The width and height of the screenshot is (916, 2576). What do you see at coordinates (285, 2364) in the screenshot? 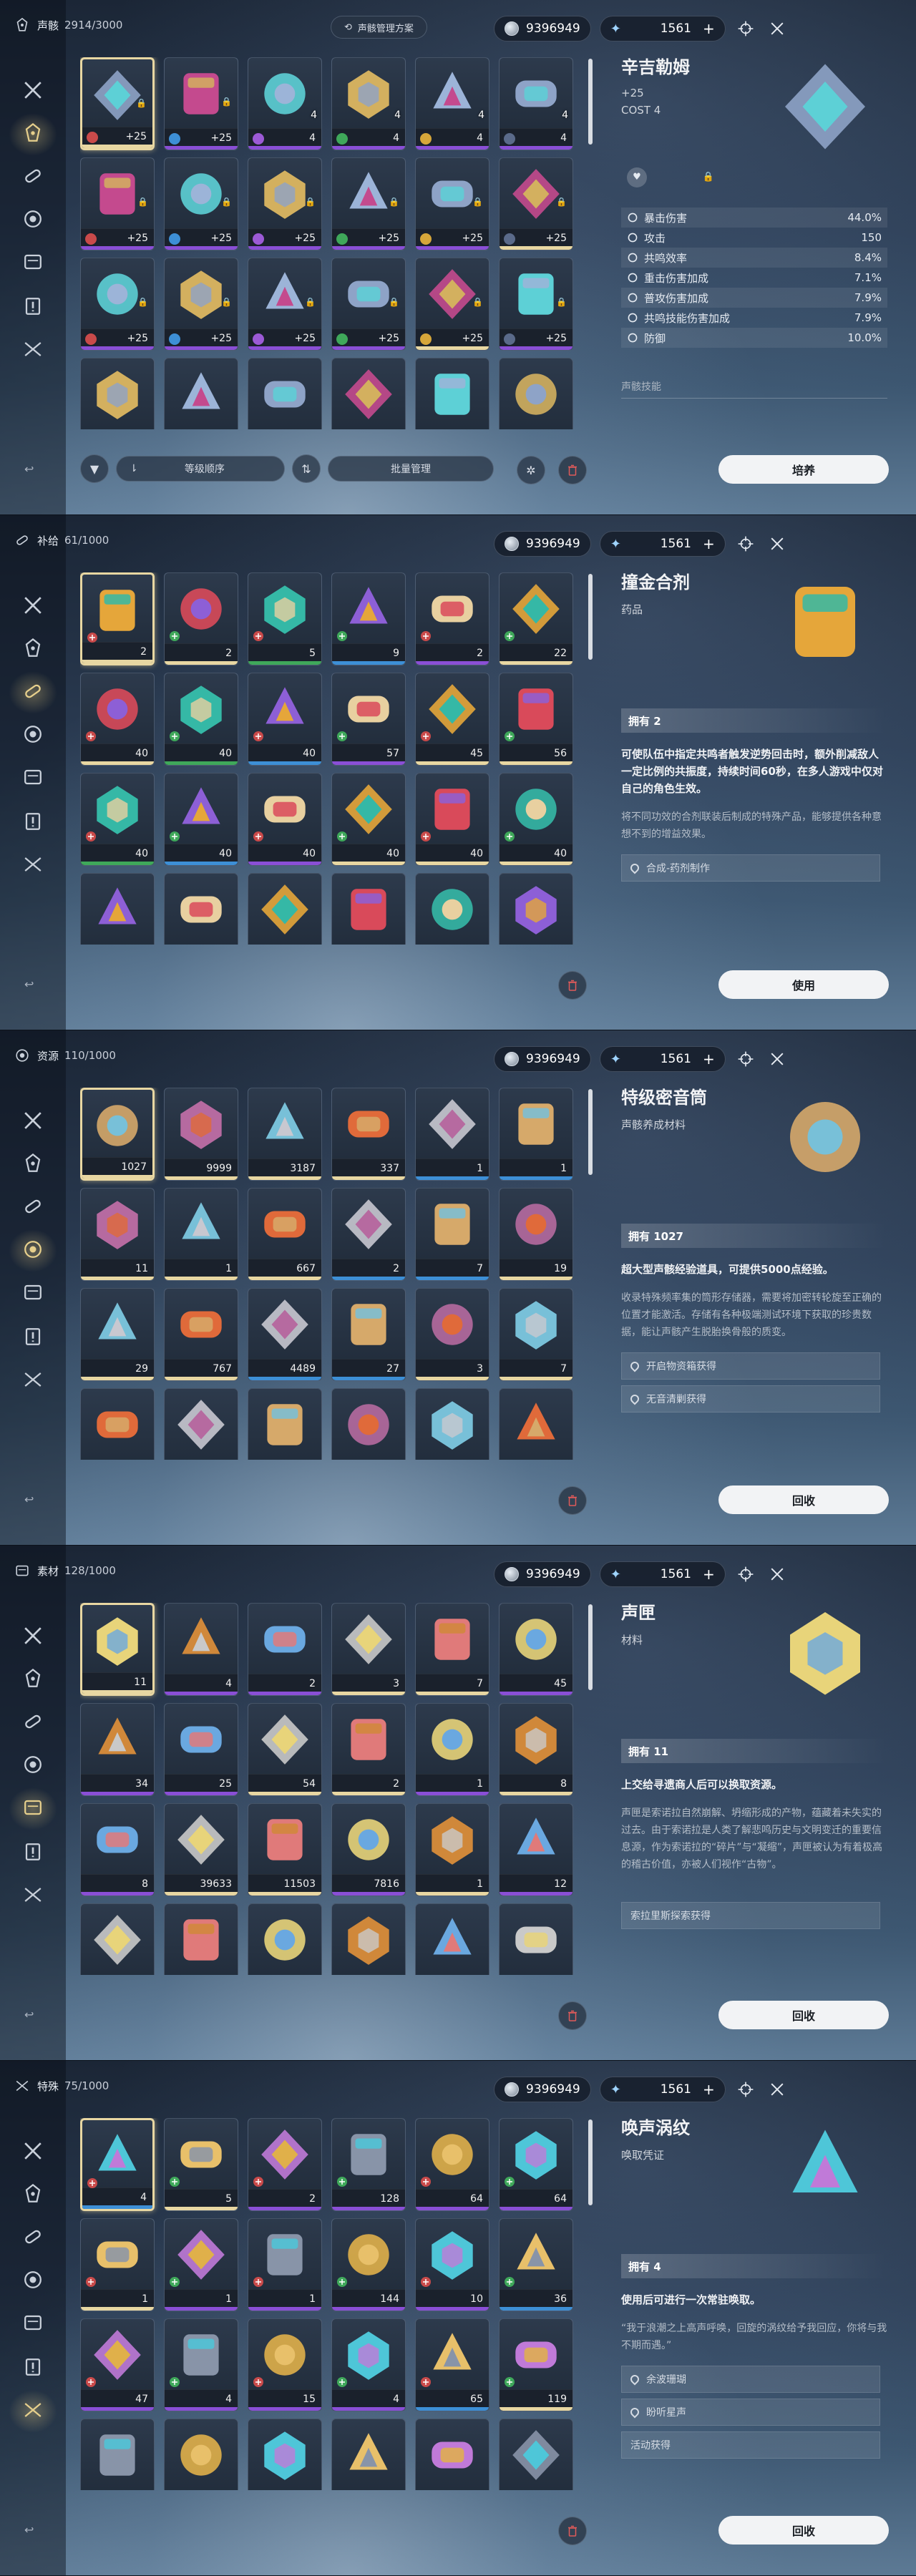
I see `item-slot: 15` at bounding box center [285, 2364].